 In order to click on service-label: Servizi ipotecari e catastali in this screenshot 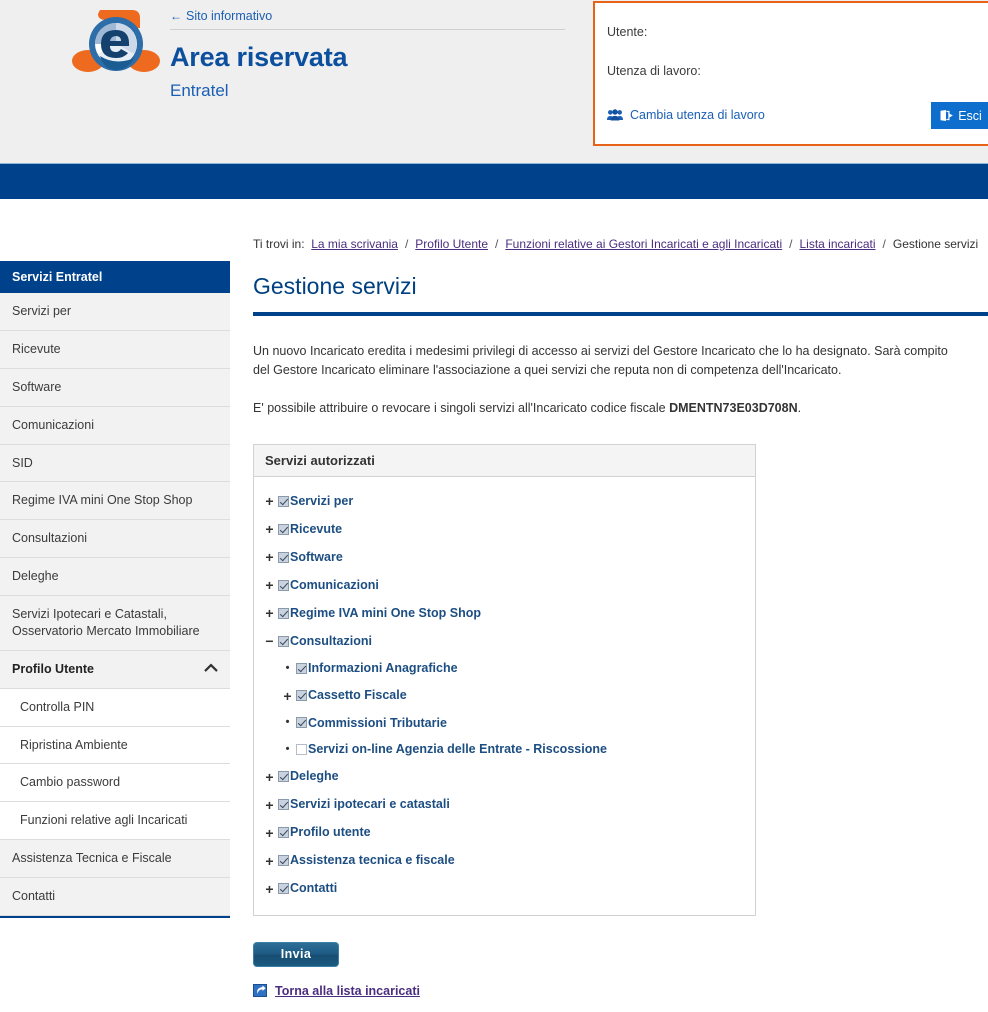, I will do `click(370, 804)`.